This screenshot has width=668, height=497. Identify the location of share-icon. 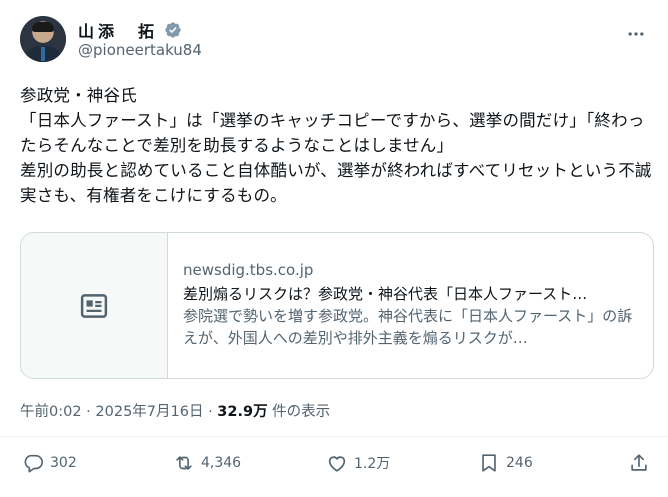
(639, 462).